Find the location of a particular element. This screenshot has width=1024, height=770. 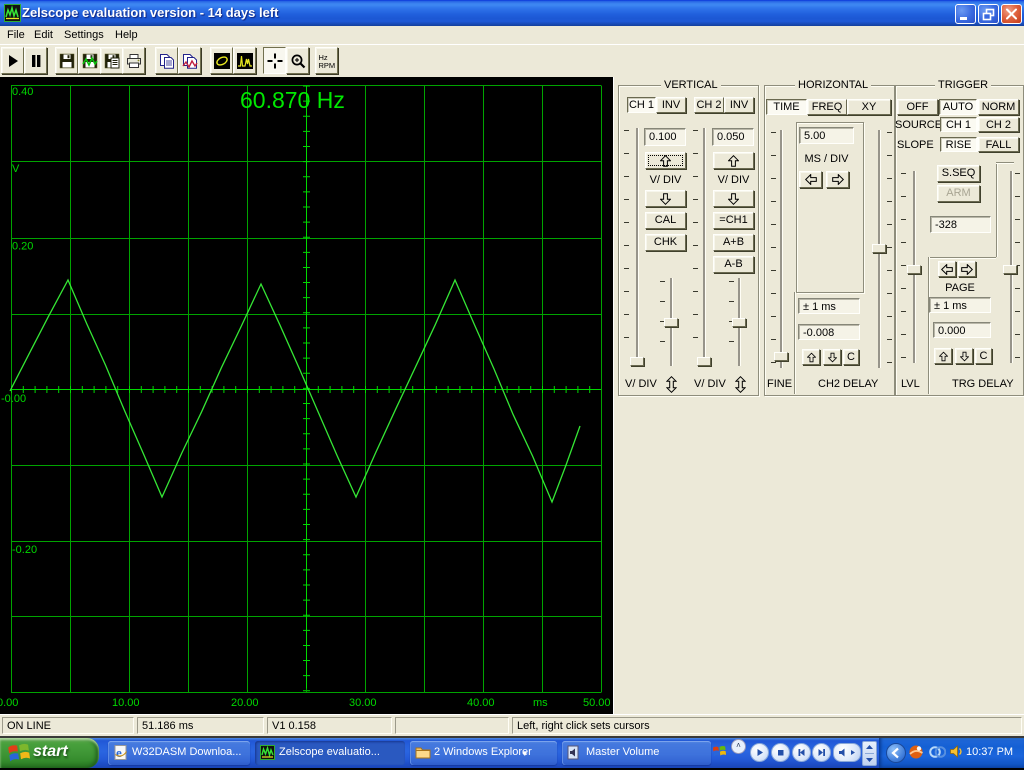

svg-text: V is located at coordinates (16, 169).